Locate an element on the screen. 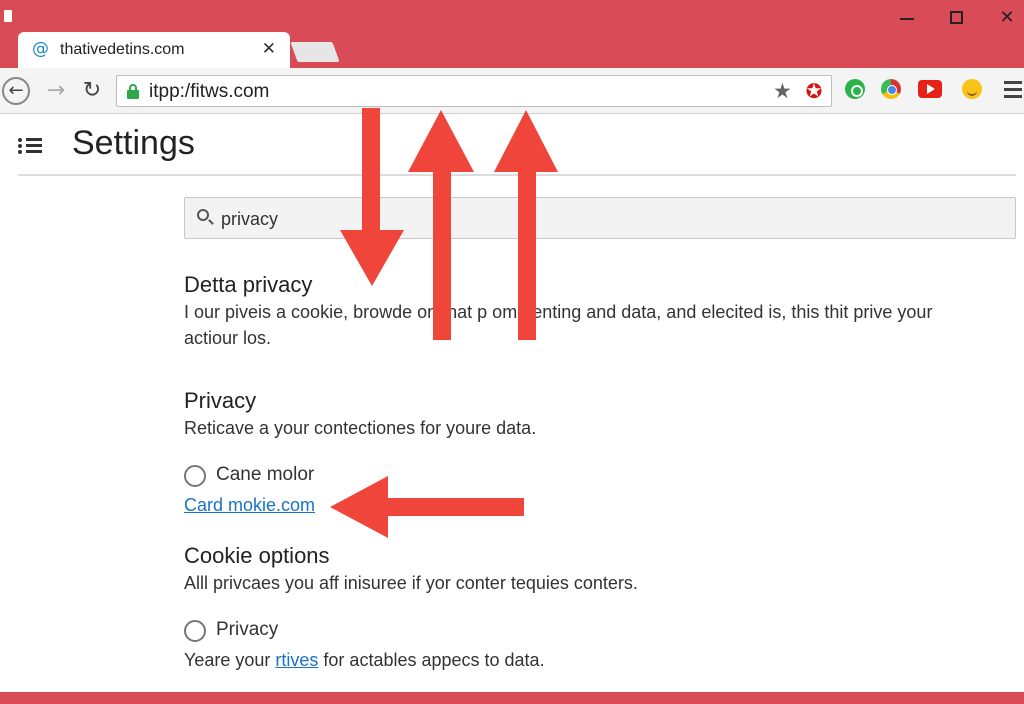  up-arrow-head is located at coordinates (441, 141).